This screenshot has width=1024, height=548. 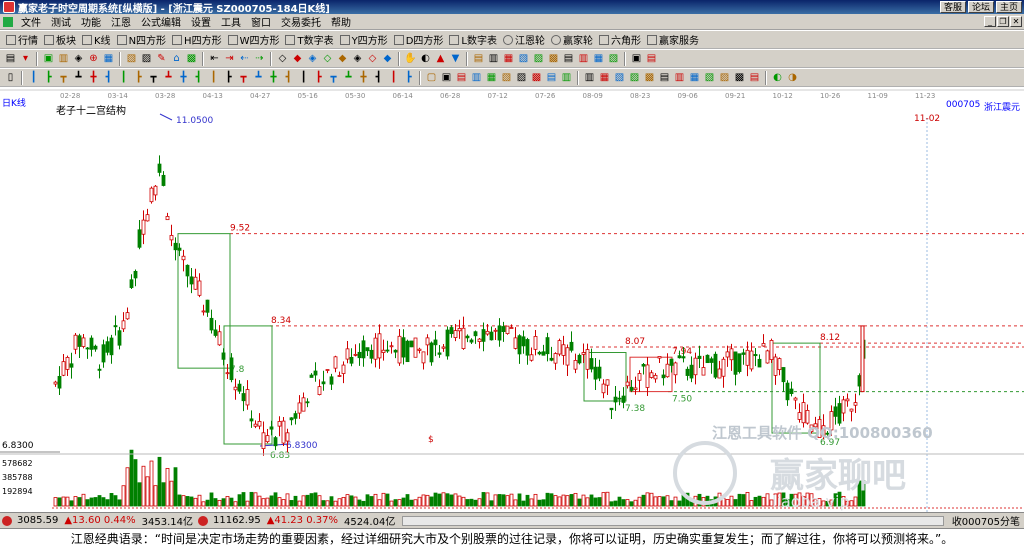 What do you see at coordinates (792, 77) in the screenshot?
I see `tool-button-icon: ◑` at bounding box center [792, 77].